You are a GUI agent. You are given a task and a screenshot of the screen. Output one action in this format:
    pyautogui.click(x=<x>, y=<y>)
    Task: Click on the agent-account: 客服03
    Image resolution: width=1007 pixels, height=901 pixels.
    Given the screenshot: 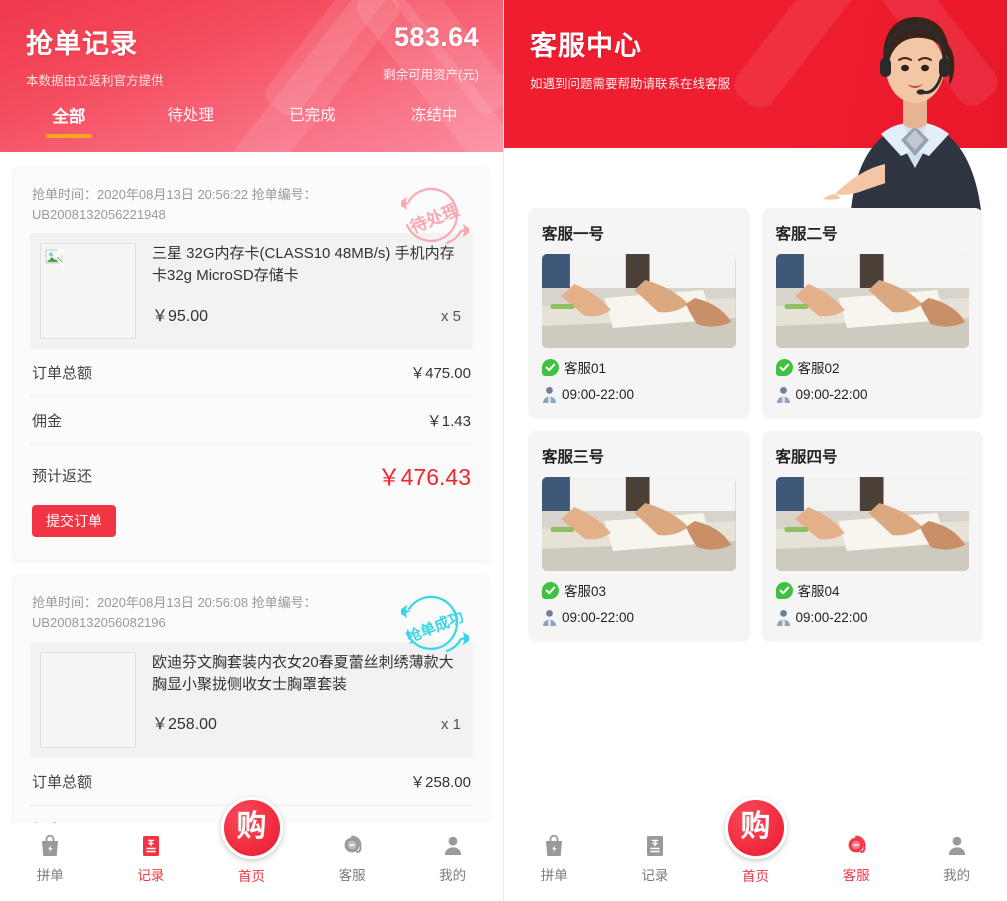 What is the action you would take?
    pyautogui.click(x=585, y=591)
    